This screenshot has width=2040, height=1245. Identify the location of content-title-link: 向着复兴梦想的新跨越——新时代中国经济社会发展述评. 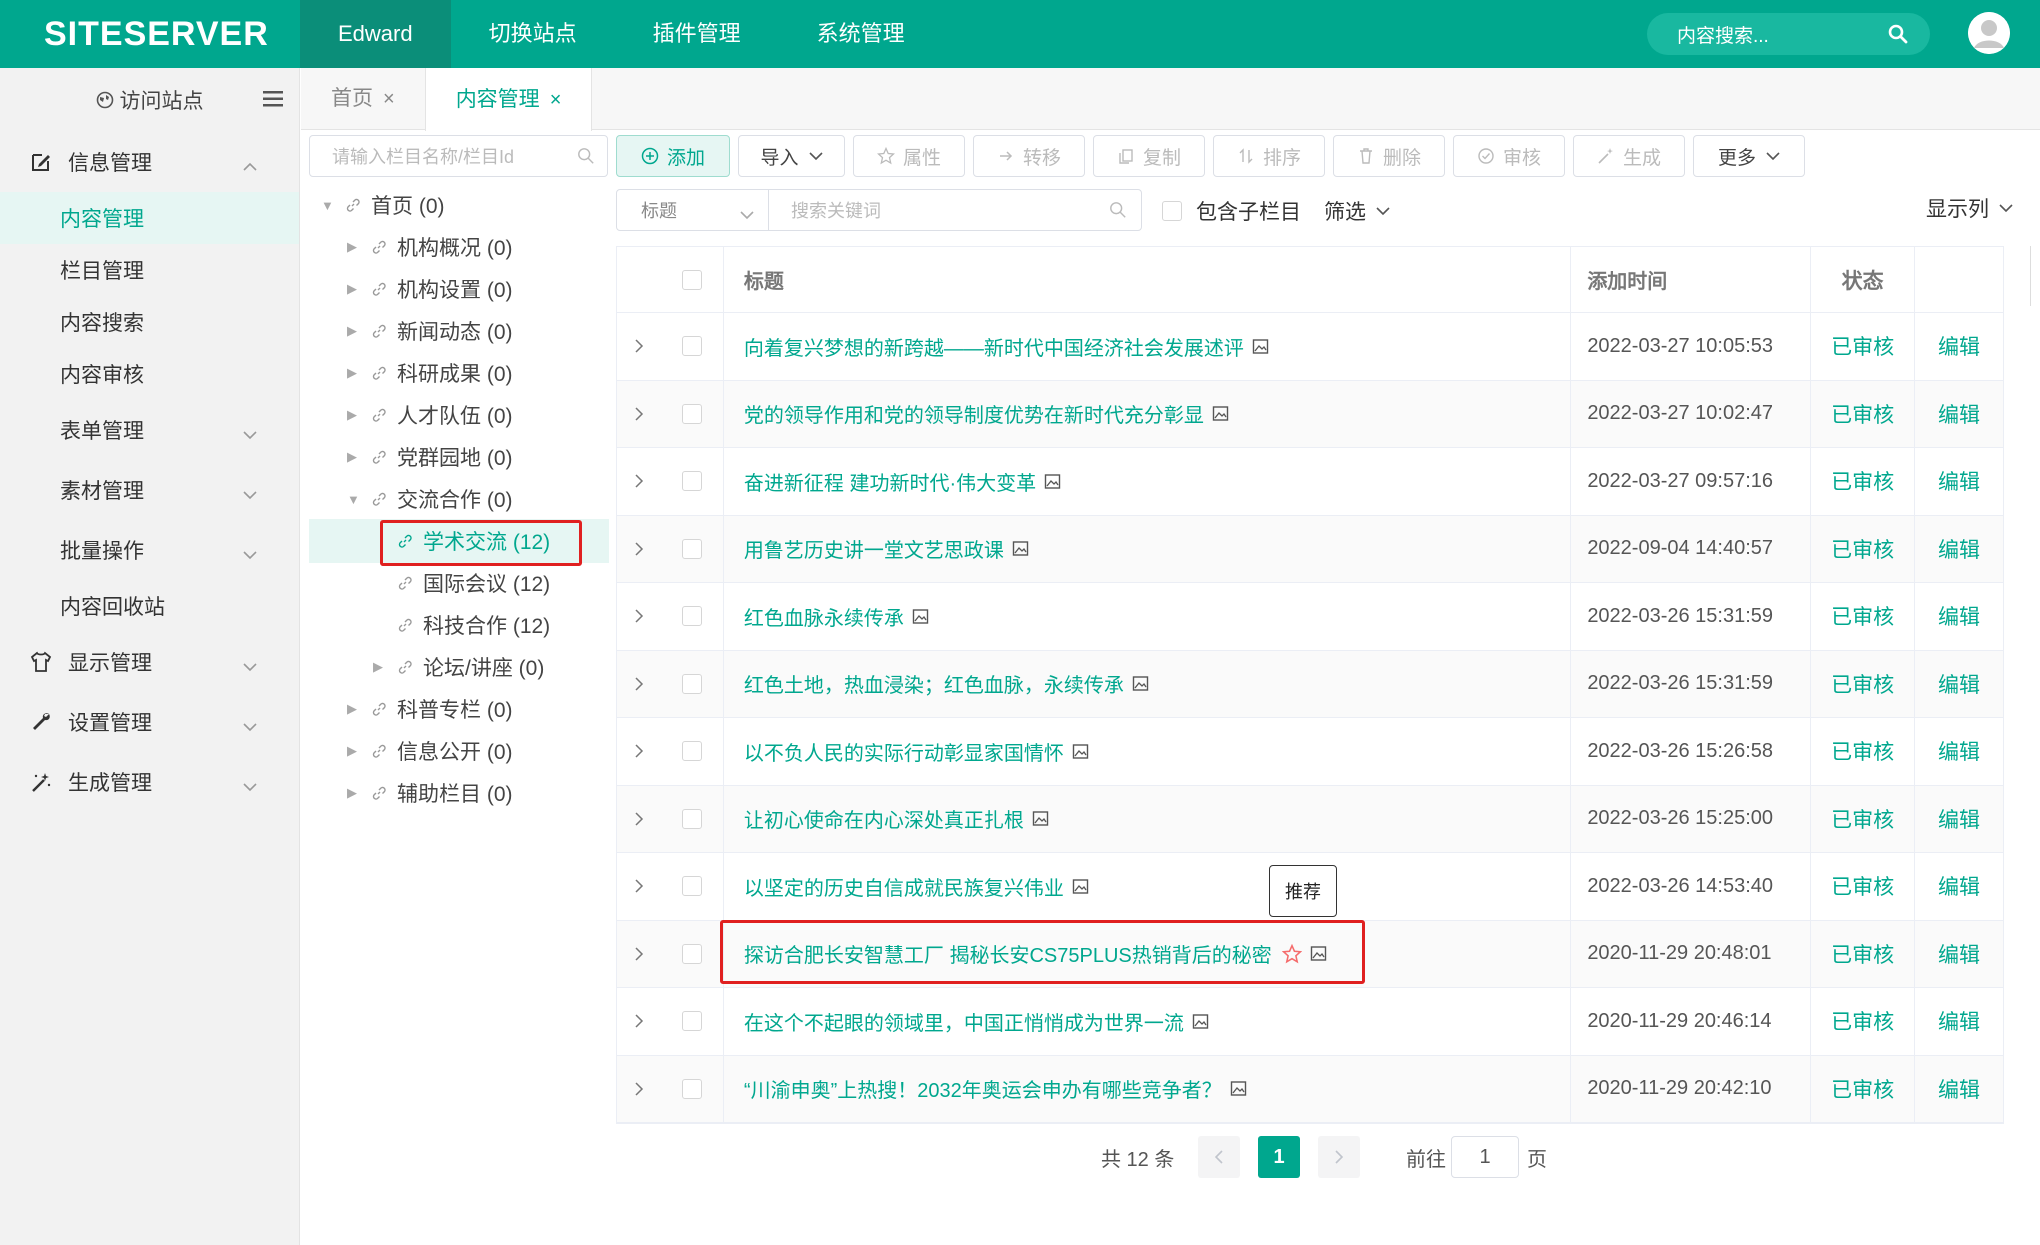
(994, 346).